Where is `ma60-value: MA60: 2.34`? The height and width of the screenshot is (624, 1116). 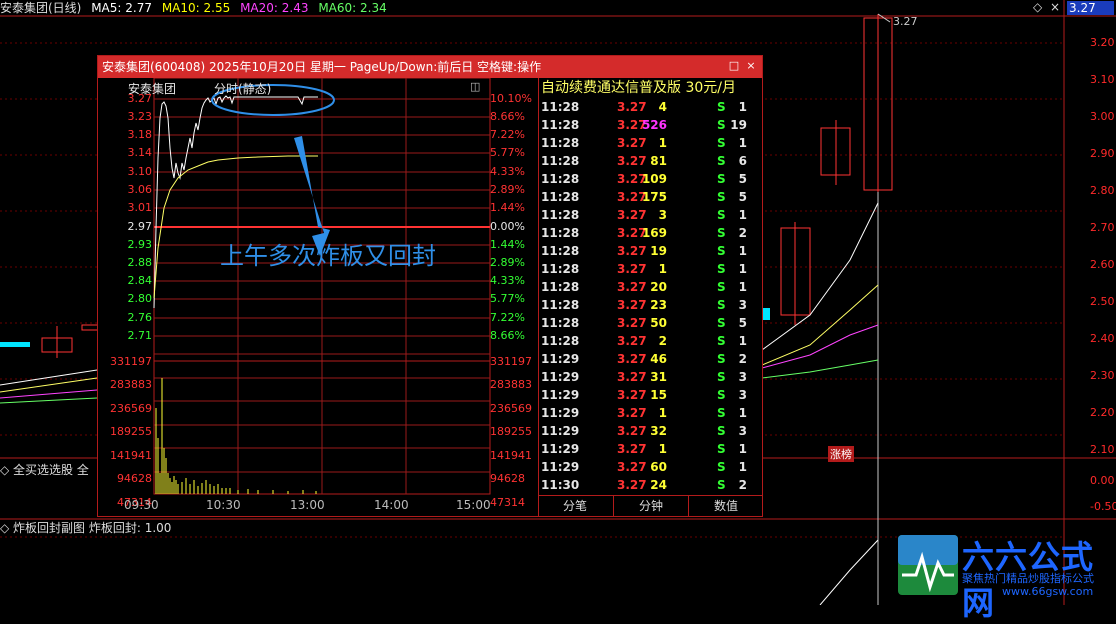 ma60-value: MA60: 2.34 is located at coordinates (352, 8).